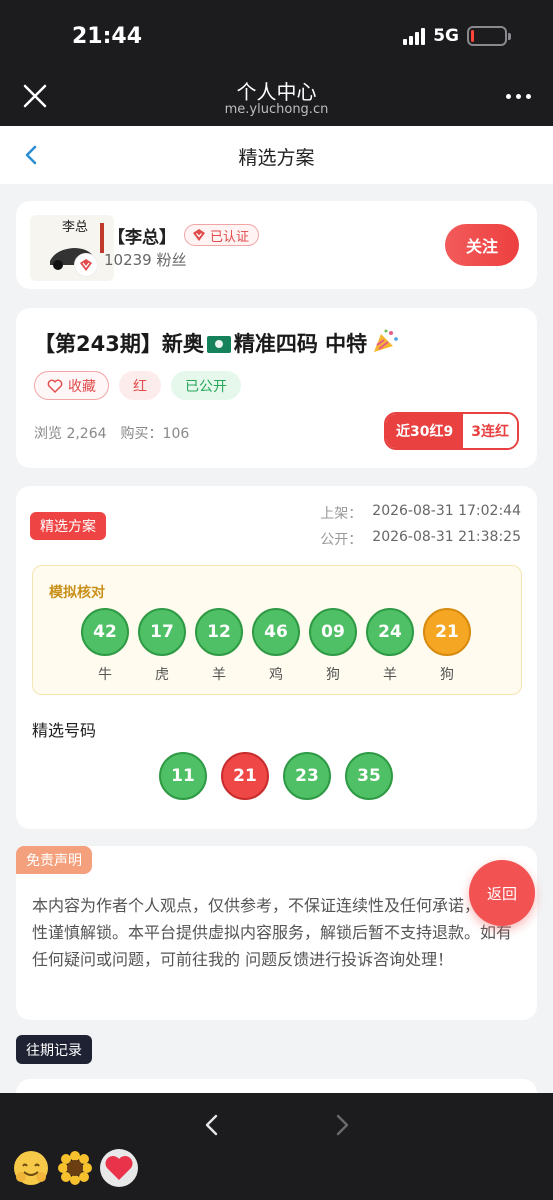 The height and width of the screenshot is (1200, 553). What do you see at coordinates (390, 632) in the screenshot?
I see `draw-ball: 24` at bounding box center [390, 632].